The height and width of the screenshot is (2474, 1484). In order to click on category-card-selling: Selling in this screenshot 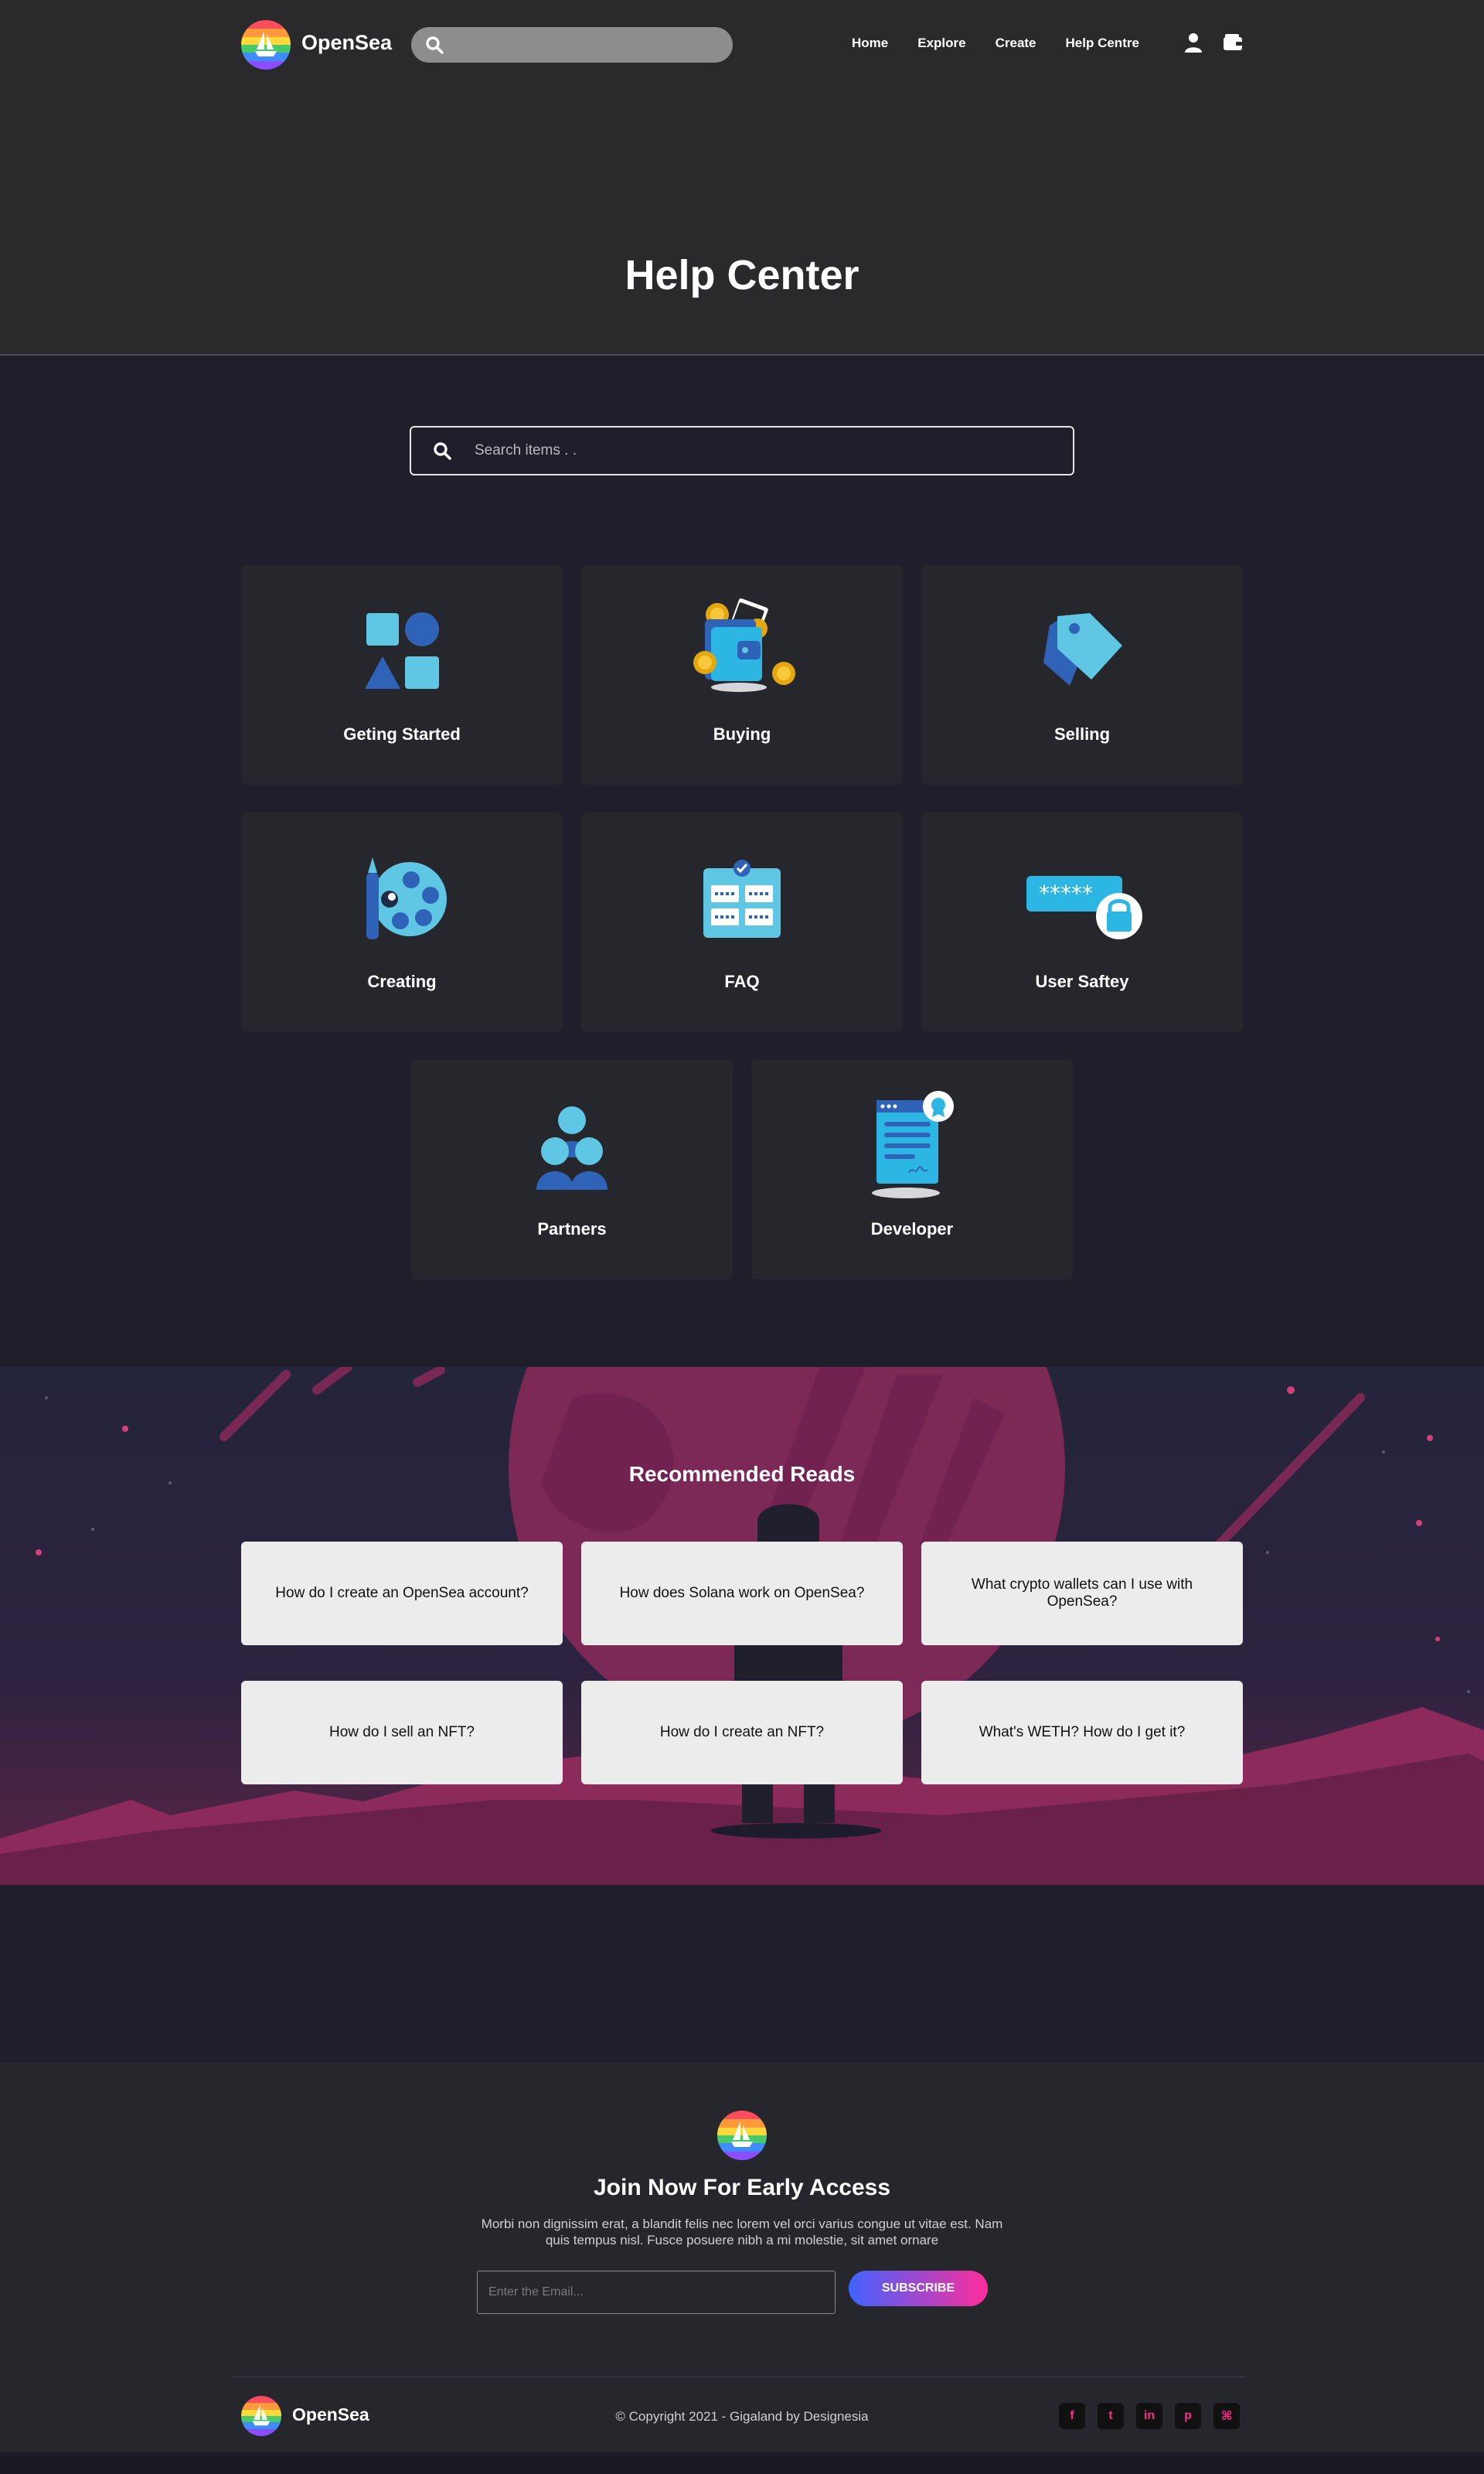, I will do `click(1082, 675)`.